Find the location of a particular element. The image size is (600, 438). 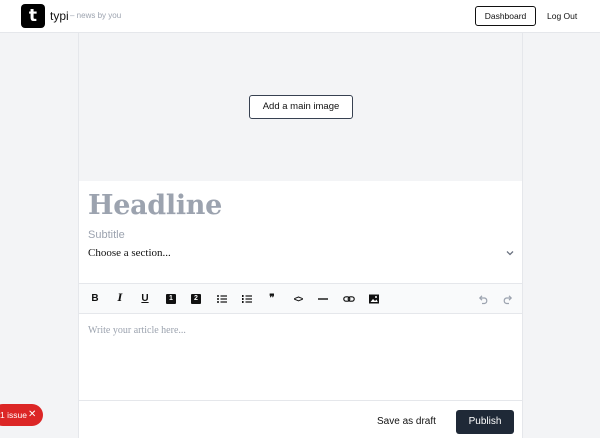

link-svg is located at coordinates (349, 299).